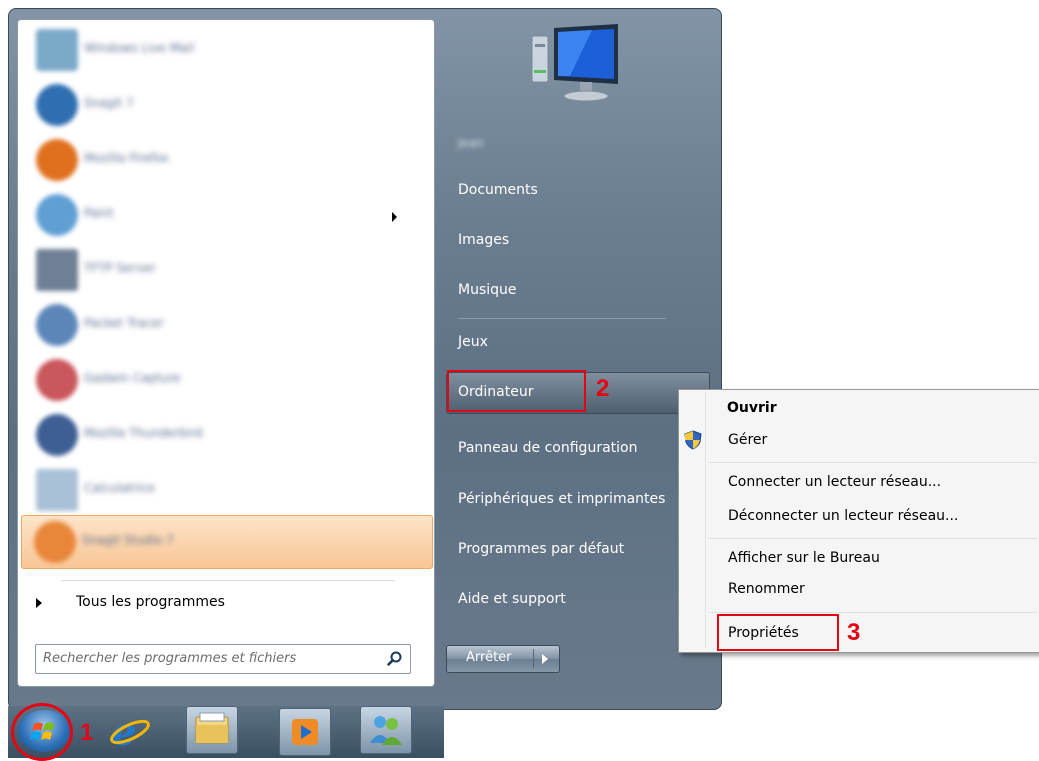  Describe the element at coordinates (170, 658) in the screenshot. I see `search-placeholder: Rechercher les programmes et fichiers` at that location.